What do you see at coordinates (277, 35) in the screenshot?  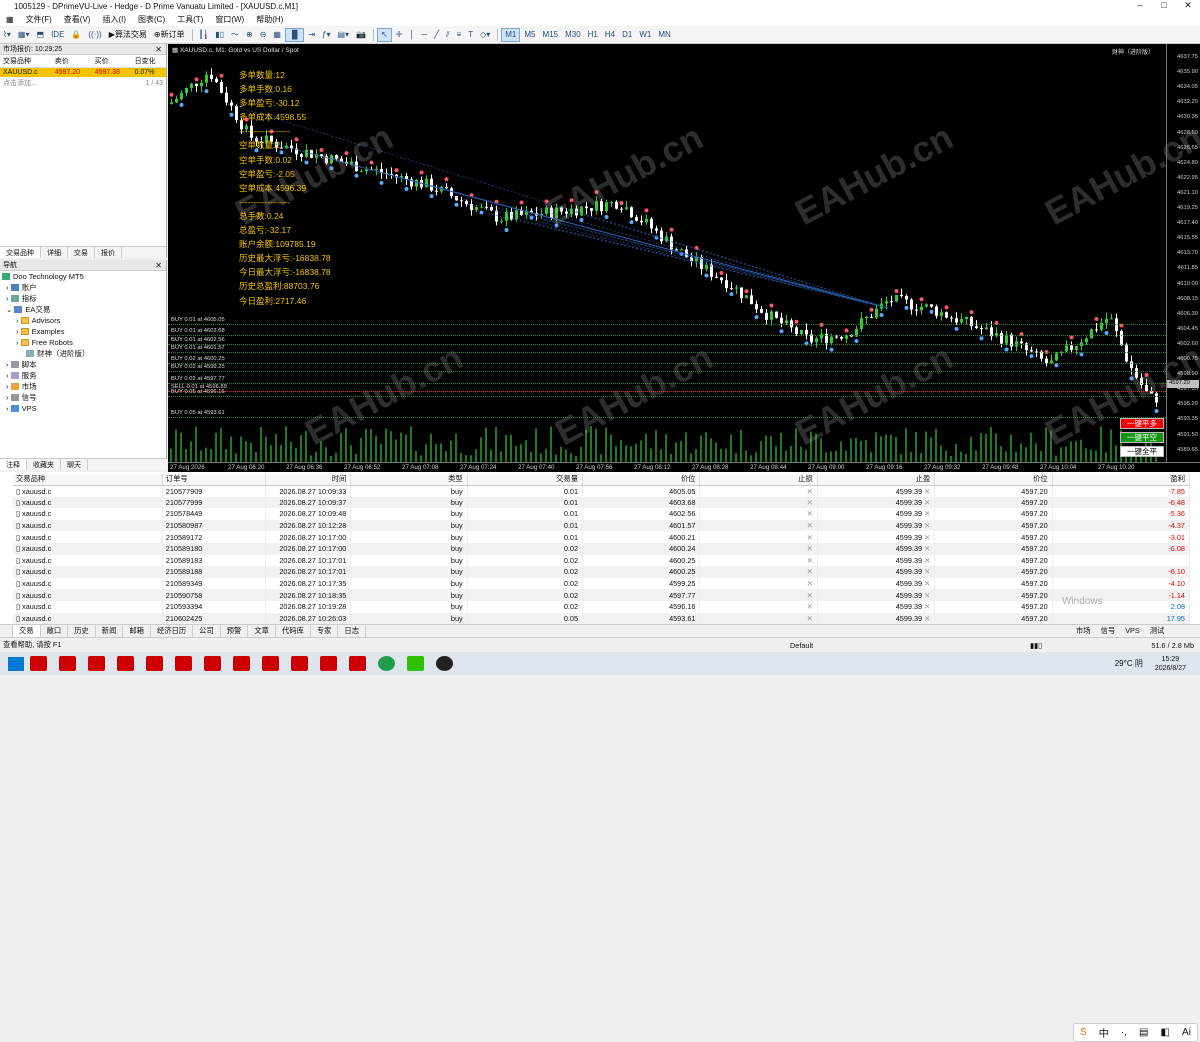 I see `grid-icon: ▦` at bounding box center [277, 35].